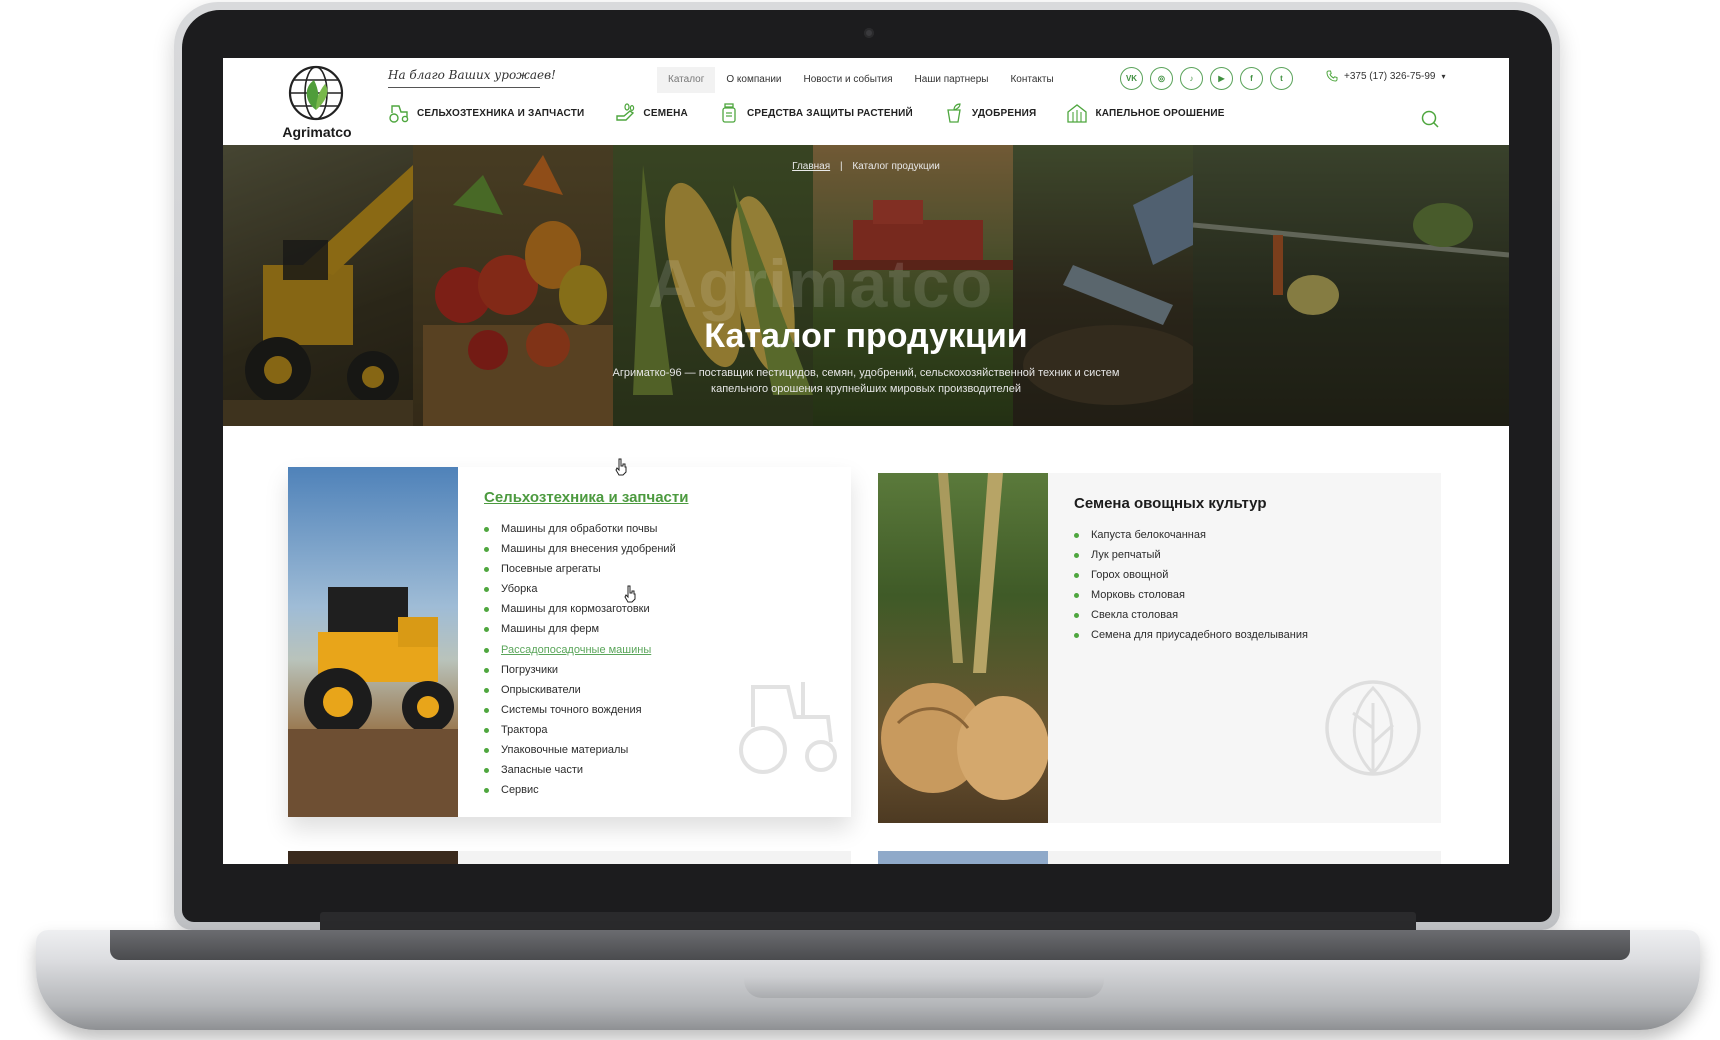 The height and width of the screenshot is (1040, 1720). I want to click on main-nav-label: СЕМЕНА, so click(665, 113).